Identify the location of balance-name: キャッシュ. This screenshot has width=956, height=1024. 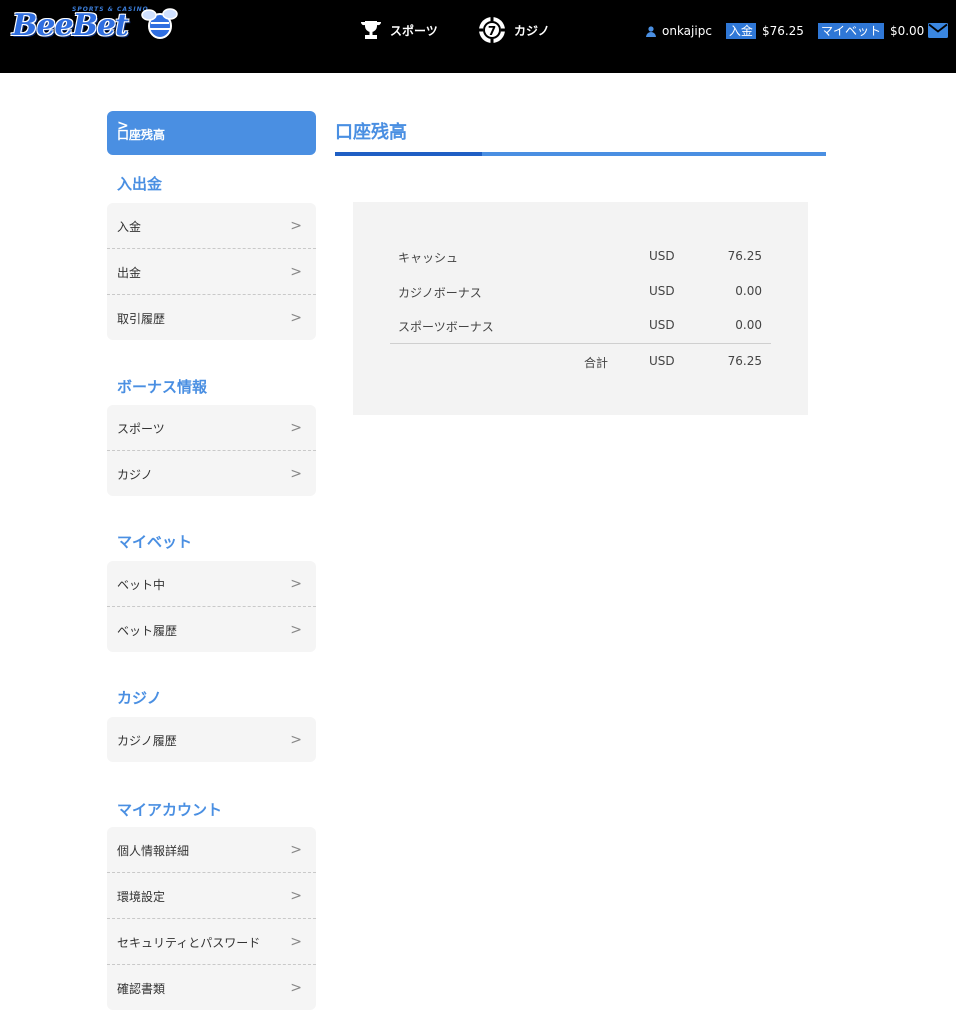
(428, 258).